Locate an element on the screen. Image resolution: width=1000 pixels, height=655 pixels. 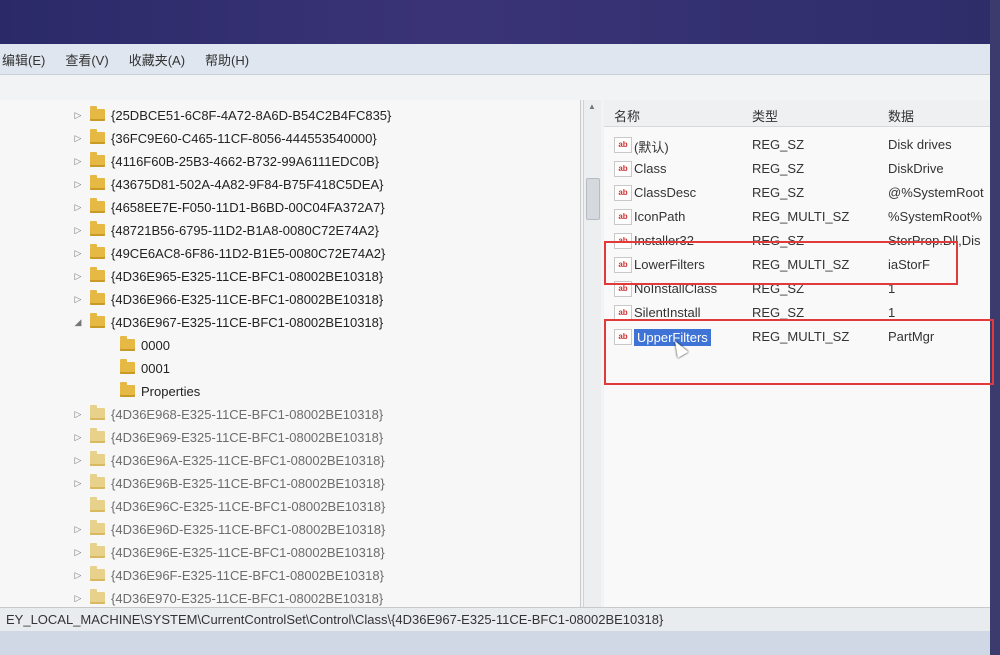
tree-item: ▷ {4D36E965-E325-11CE-BFC1-08002BE10318} is located at coordinates (227, 276).